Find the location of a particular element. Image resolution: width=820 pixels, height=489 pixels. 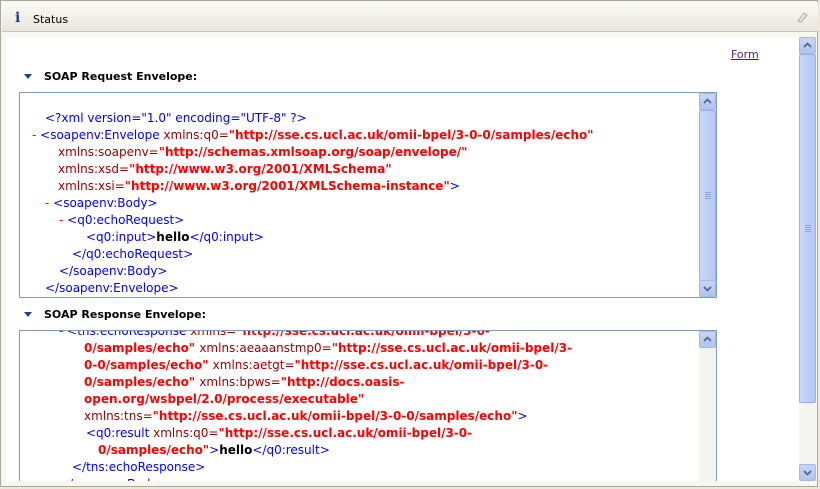

xml-line: </soapenv:Envelope> is located at coordinates (112, 288).